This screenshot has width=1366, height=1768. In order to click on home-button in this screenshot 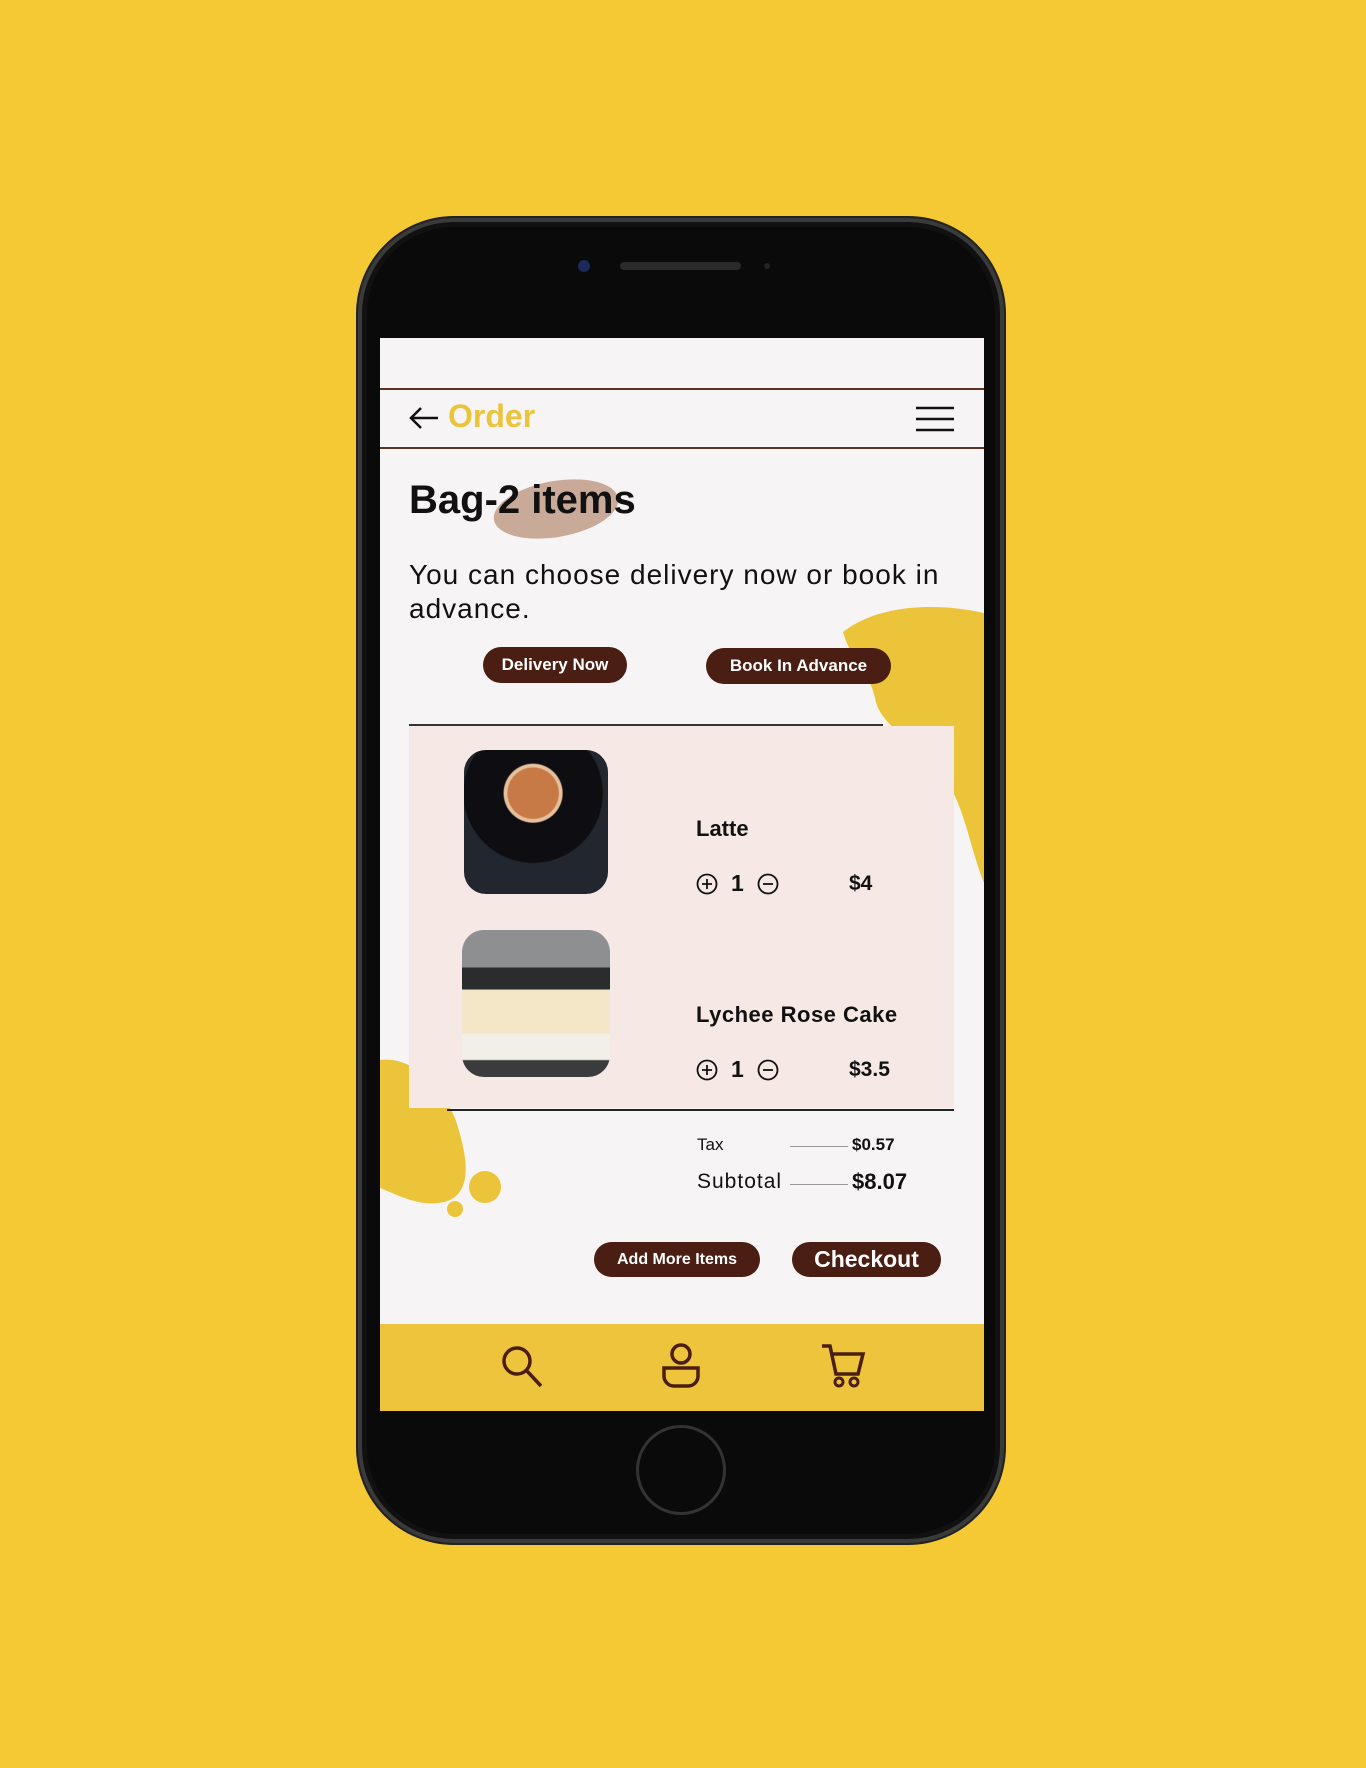, I will do `click(681, 1470)`.